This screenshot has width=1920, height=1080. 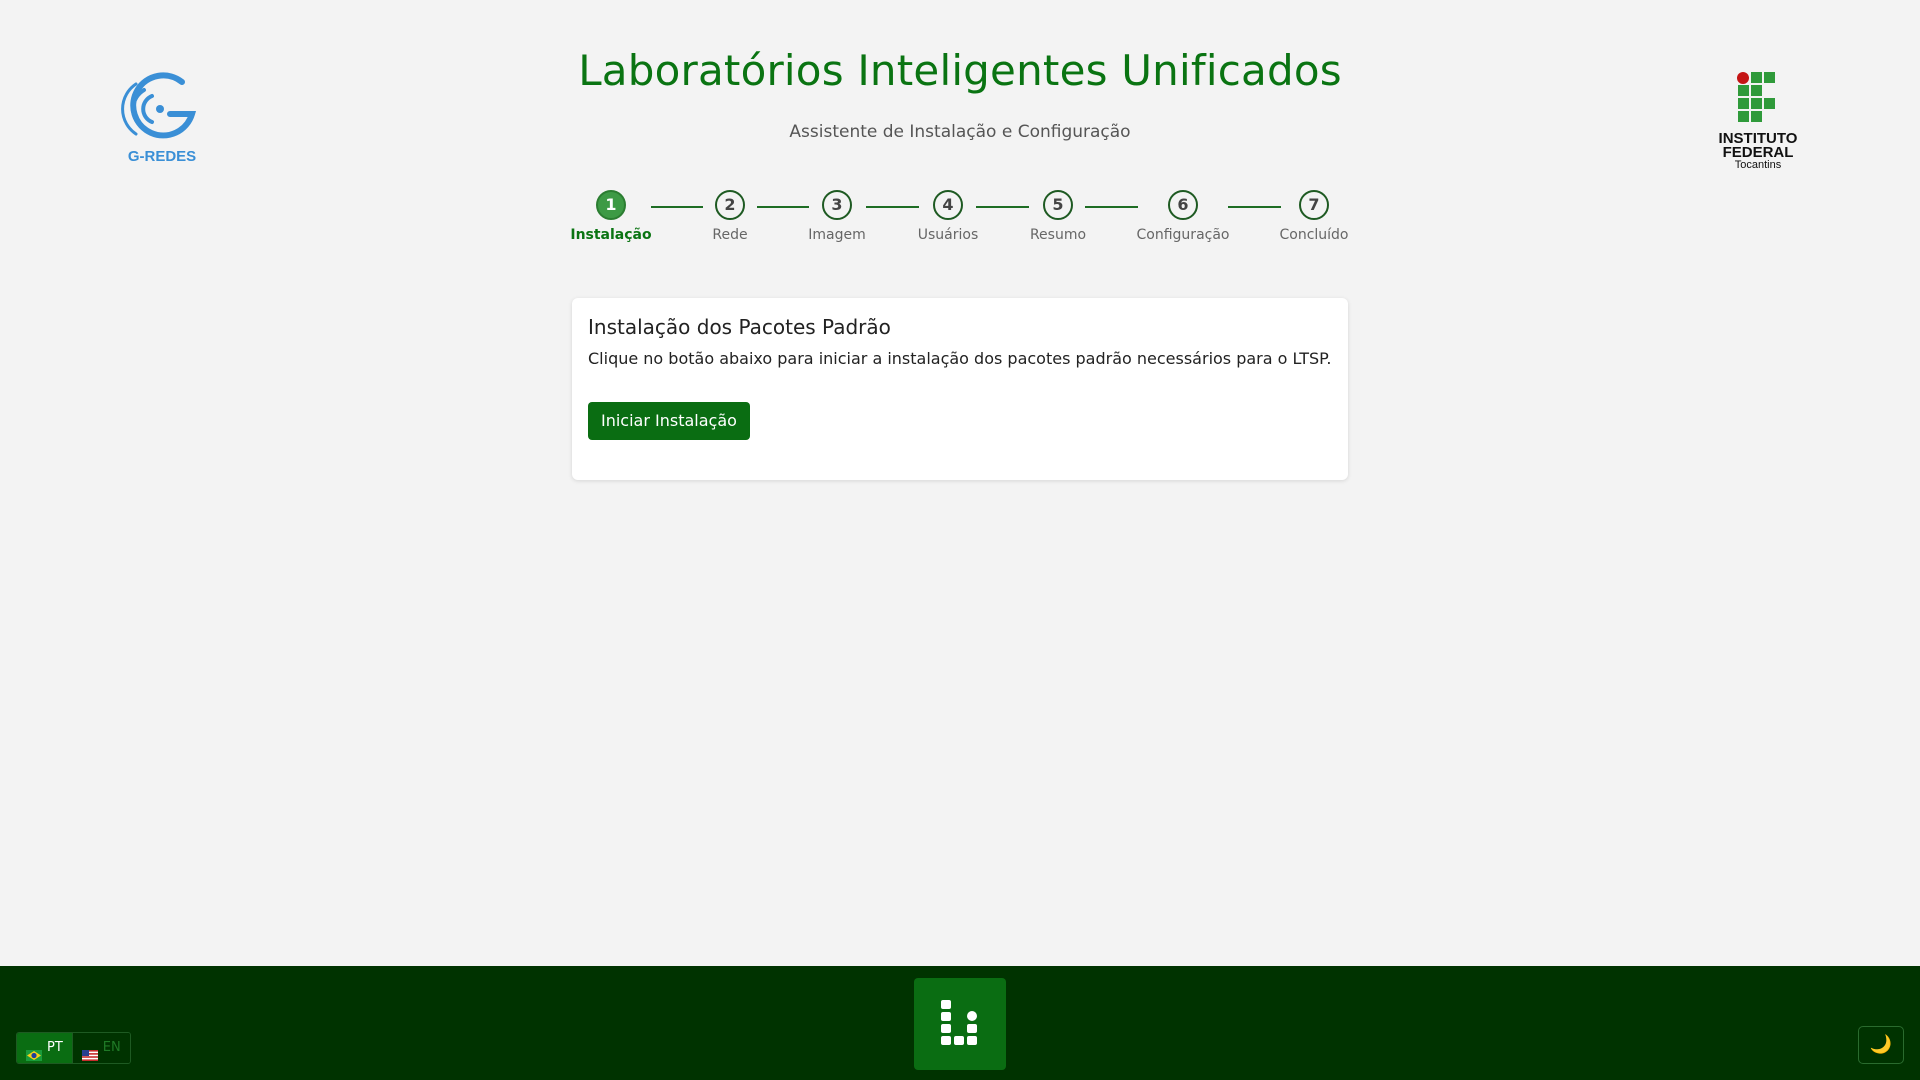 I want to click on language-code: PT, so click(x=55, y=1047).